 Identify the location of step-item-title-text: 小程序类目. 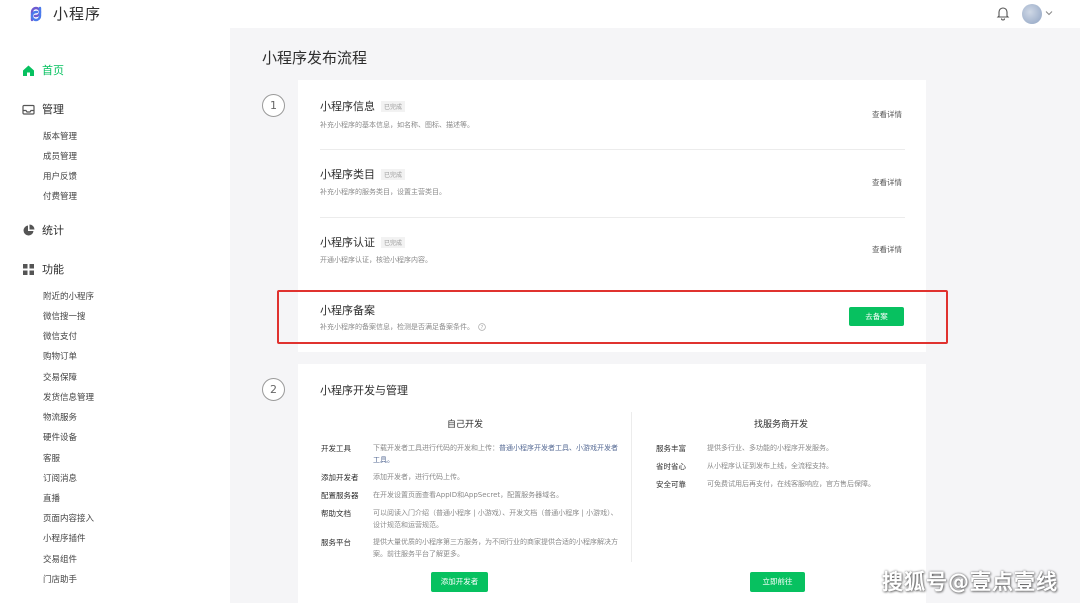
(347, 174).